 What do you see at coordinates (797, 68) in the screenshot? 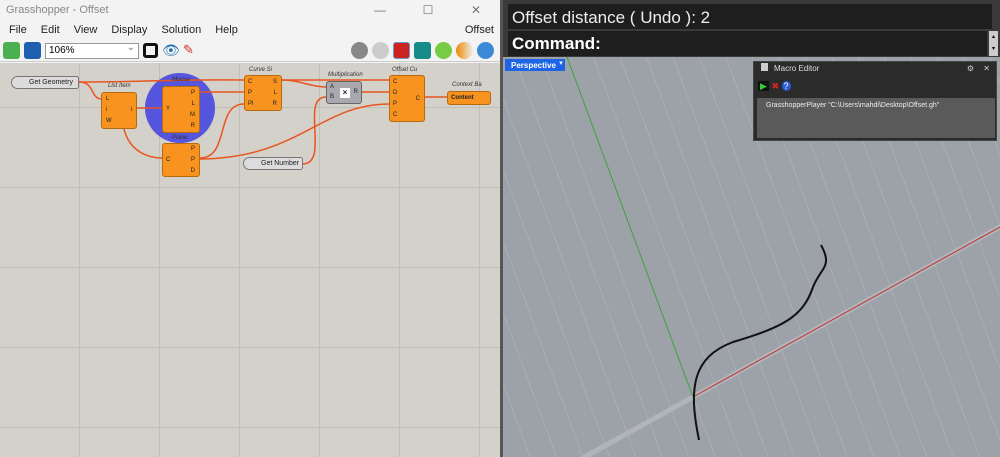
I see `macro-editor-title: Macro Editor` at bounding box center [797, 68].